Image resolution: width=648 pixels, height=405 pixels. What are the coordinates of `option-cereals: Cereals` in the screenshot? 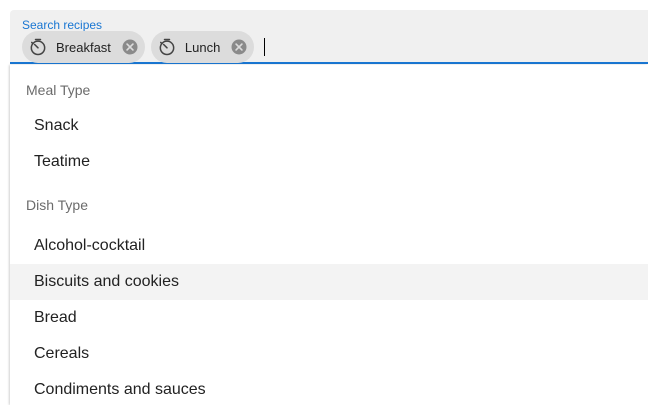 It's located at (329, 354).